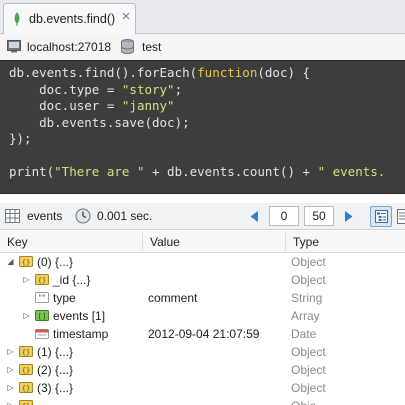 This screenshot has height=405, width=405. I want to click on table-row: "" type comment String, so click(202, 298).